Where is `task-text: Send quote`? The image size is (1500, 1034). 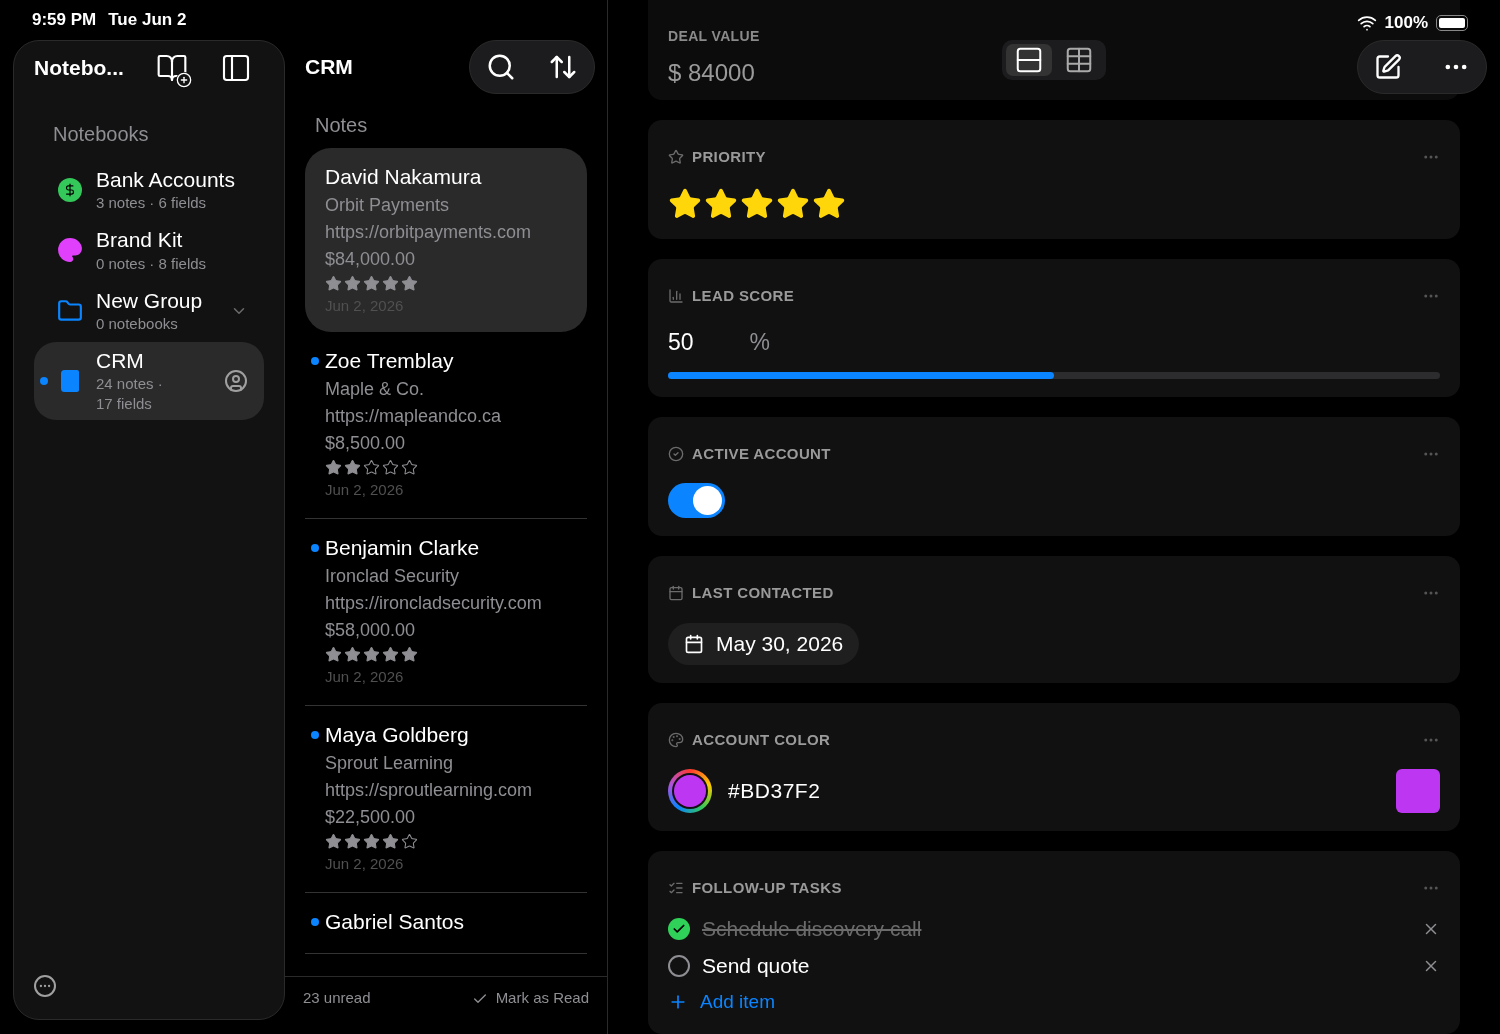 task-text: Send quote is located at coordinates (756, 966).